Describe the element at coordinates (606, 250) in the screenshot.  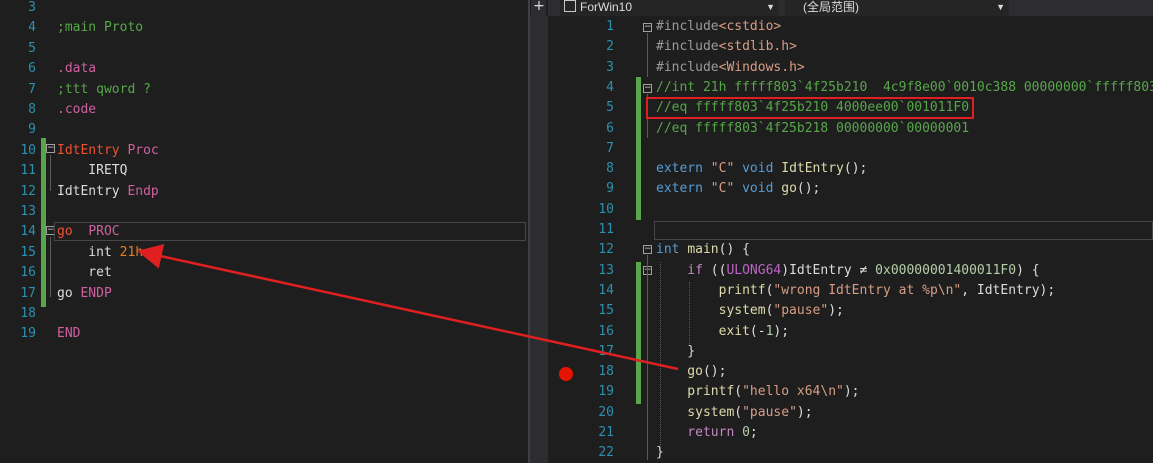
I see `line-number: 12` at that location.